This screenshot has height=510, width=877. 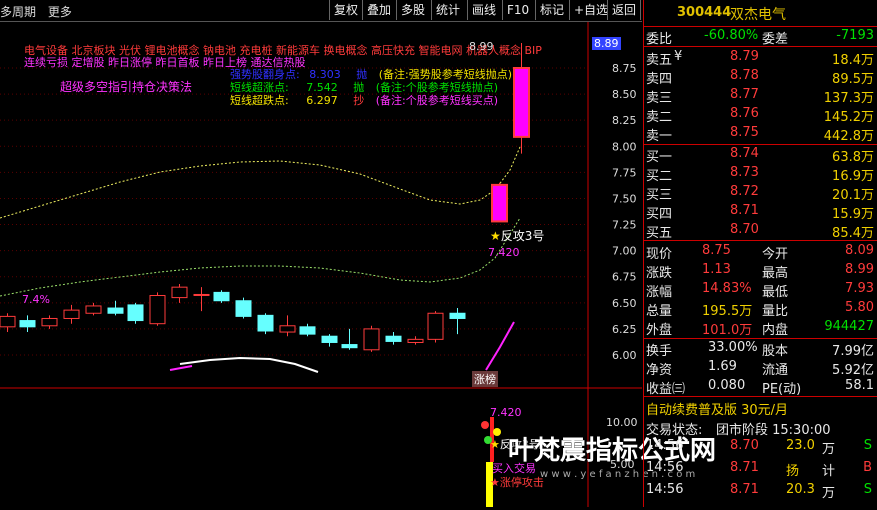 What do you see at coordinates (775, 292) in the screenshot?
I see `stat-label-2: 最低` at bounding box center [775, 292].